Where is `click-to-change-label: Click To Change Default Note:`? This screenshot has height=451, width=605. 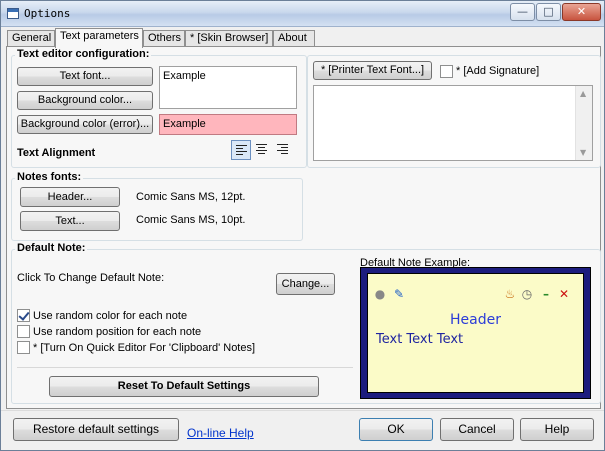
click-to-change-label: Click To Change Default Note: is located at coordinates (91, 278).